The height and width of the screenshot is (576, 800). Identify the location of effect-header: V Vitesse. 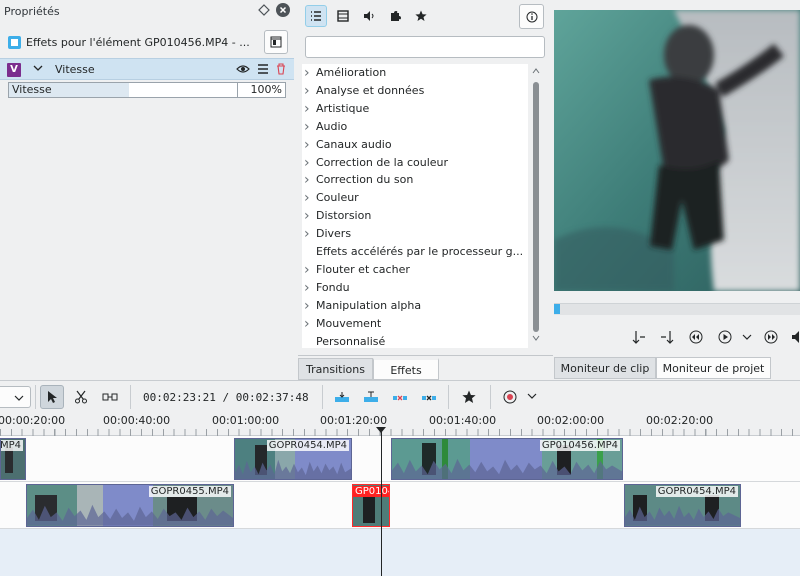
(147, 69).